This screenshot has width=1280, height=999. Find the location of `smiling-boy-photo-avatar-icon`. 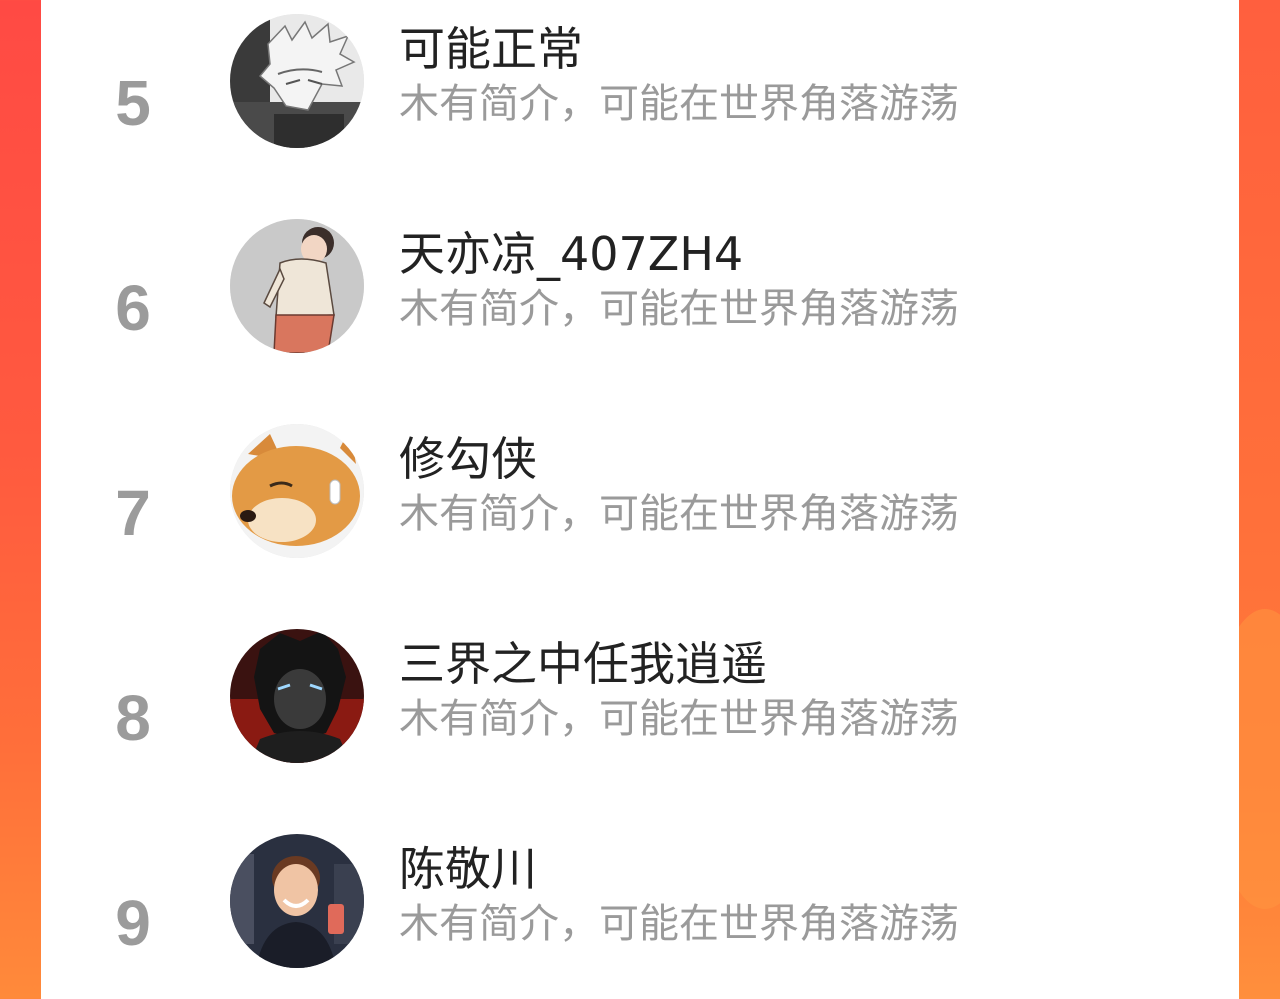

smiling-boy-photo-avatar-icon is located at coordinates (297, 901).